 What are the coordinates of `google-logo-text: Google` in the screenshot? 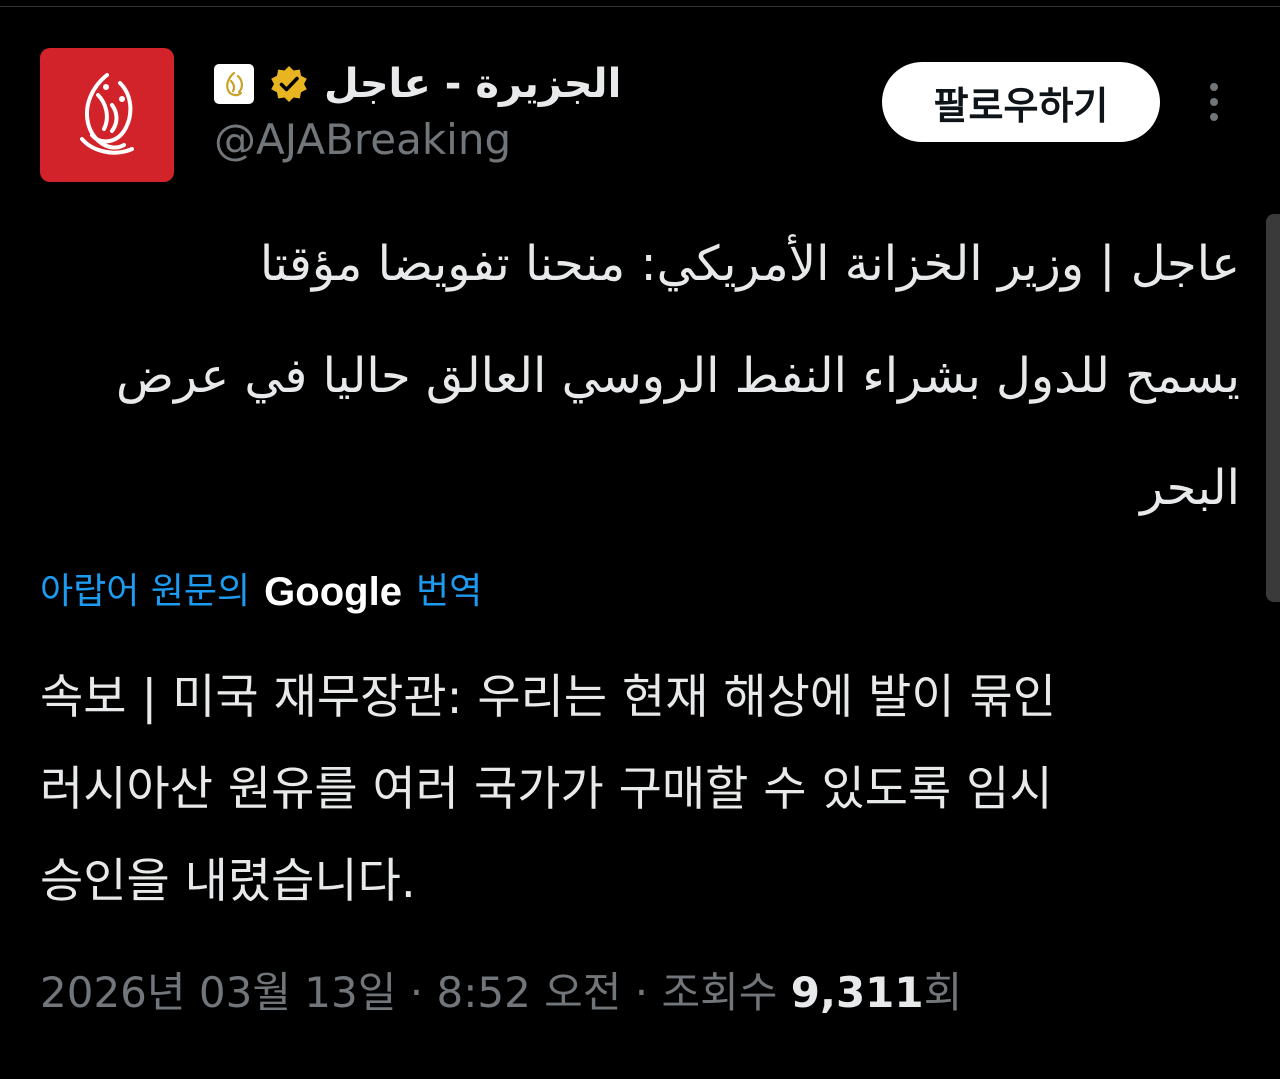 It's located at (333, 592).